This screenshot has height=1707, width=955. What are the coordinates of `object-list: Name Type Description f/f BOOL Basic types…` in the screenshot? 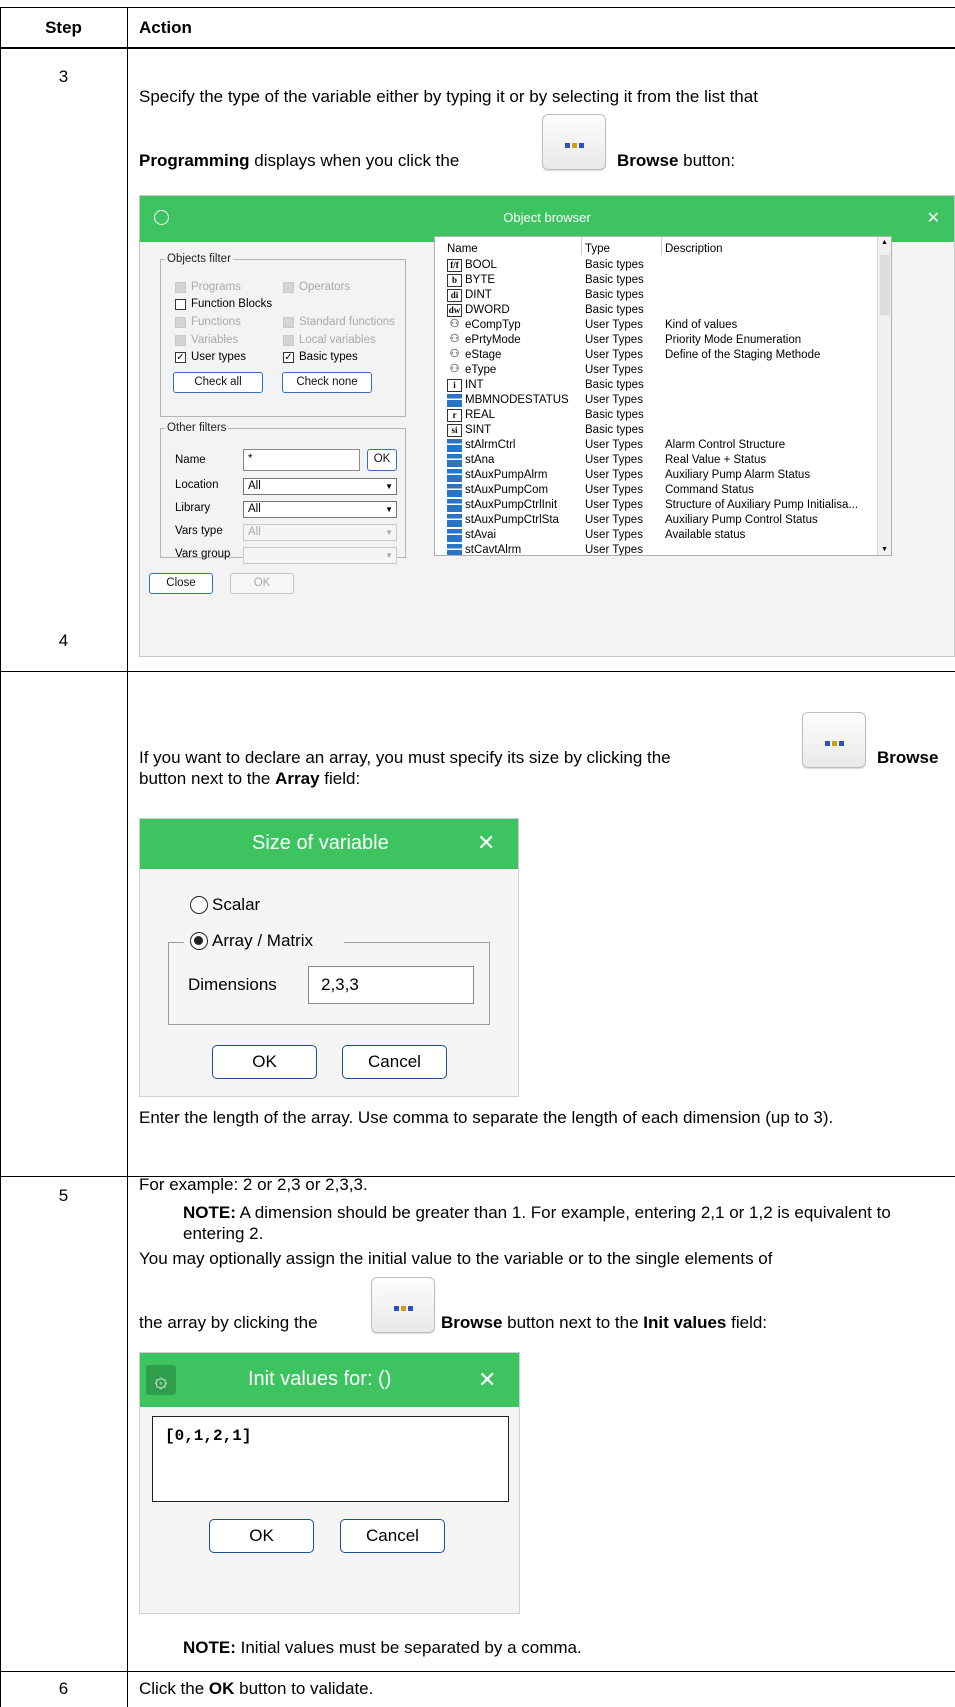 It's located at (663, 396).